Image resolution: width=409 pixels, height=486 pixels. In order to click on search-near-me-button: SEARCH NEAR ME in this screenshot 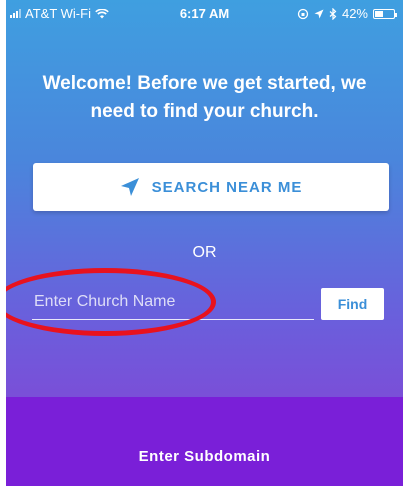, I will do `click(211, 187)`.